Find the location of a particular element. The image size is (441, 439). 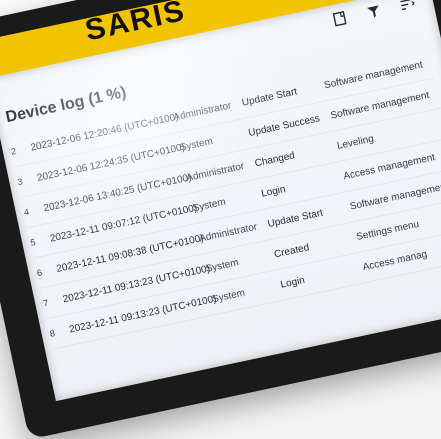

row-index: 6 is located at coordinates (39, 273).